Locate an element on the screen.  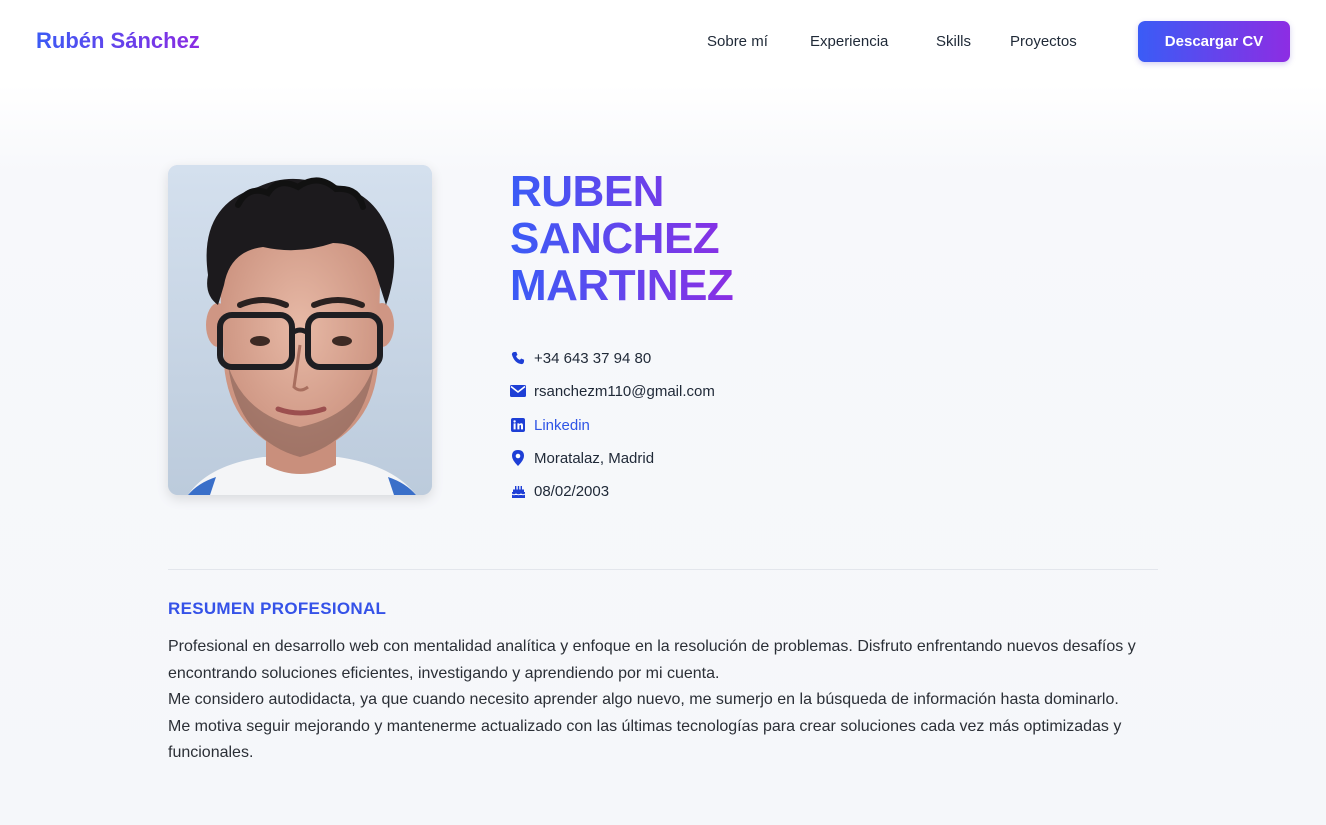
brand-logo: Rubén Sánchez is located at coordinates (118, 41).